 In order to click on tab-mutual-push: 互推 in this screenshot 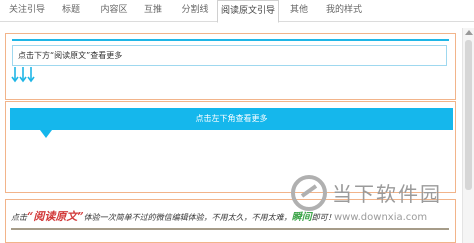, I will do `click(153, 11)`.